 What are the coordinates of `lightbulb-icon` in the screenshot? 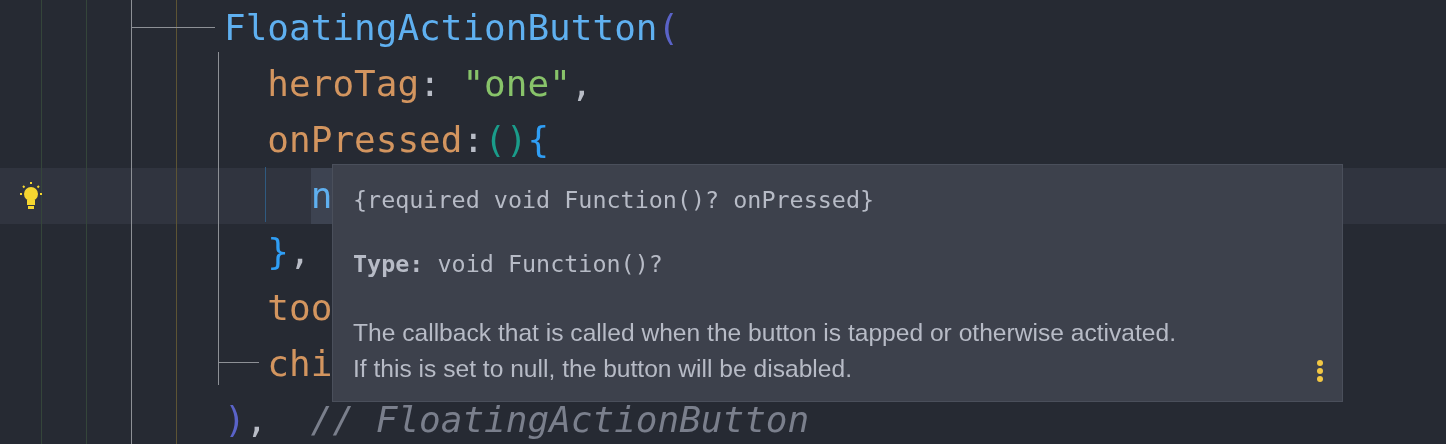 It's located at (31, 196).